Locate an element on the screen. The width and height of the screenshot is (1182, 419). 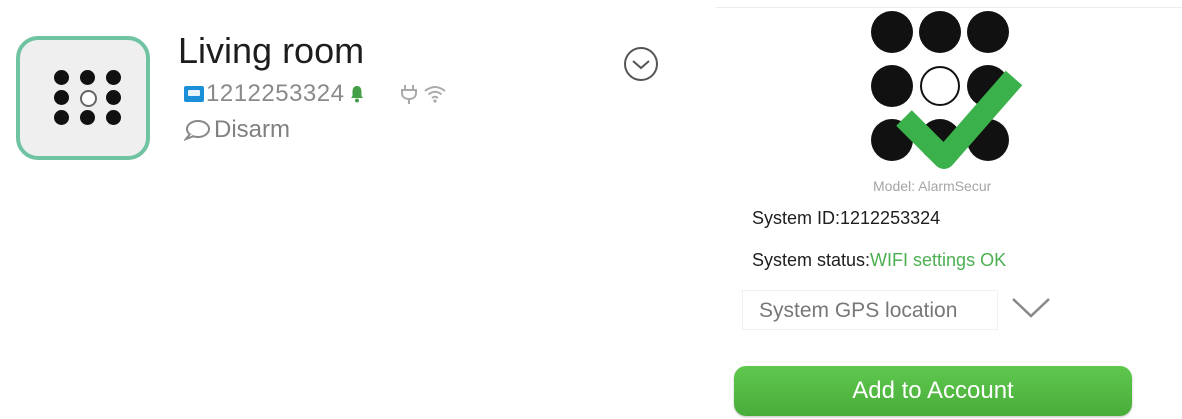
chat-bubble-icon is located at coordinates (197, 130).